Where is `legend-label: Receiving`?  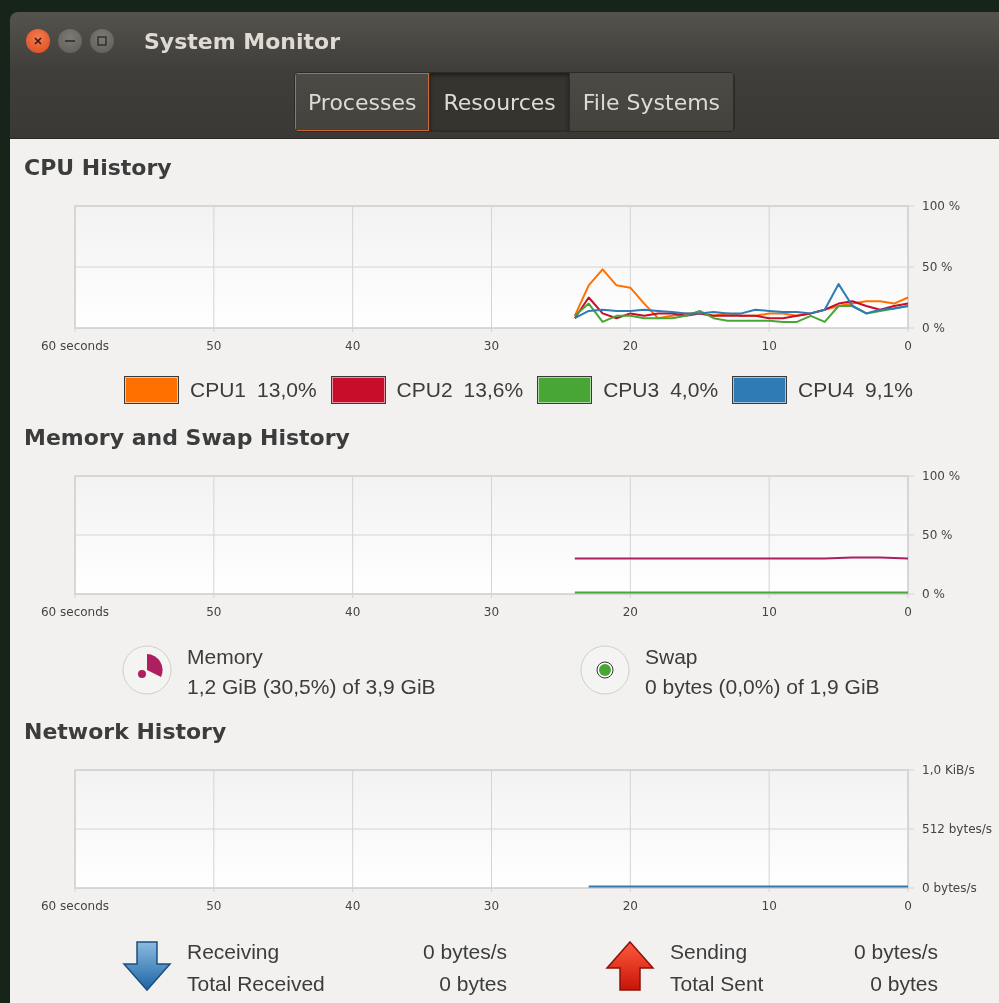
legend-label: Receiving is located at coordinates (234, 952).